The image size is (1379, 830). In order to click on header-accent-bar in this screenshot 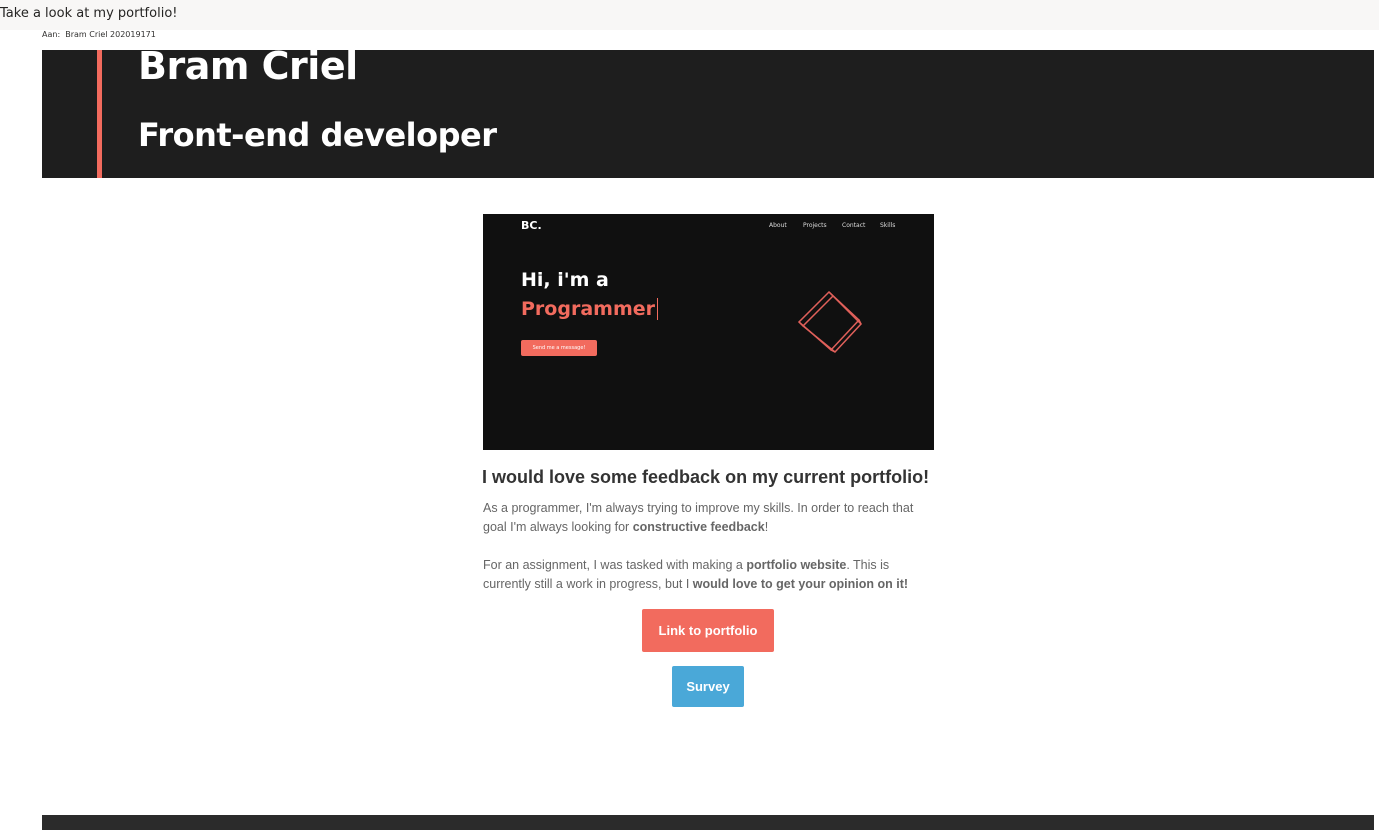, I will do `click(99, 114)`.